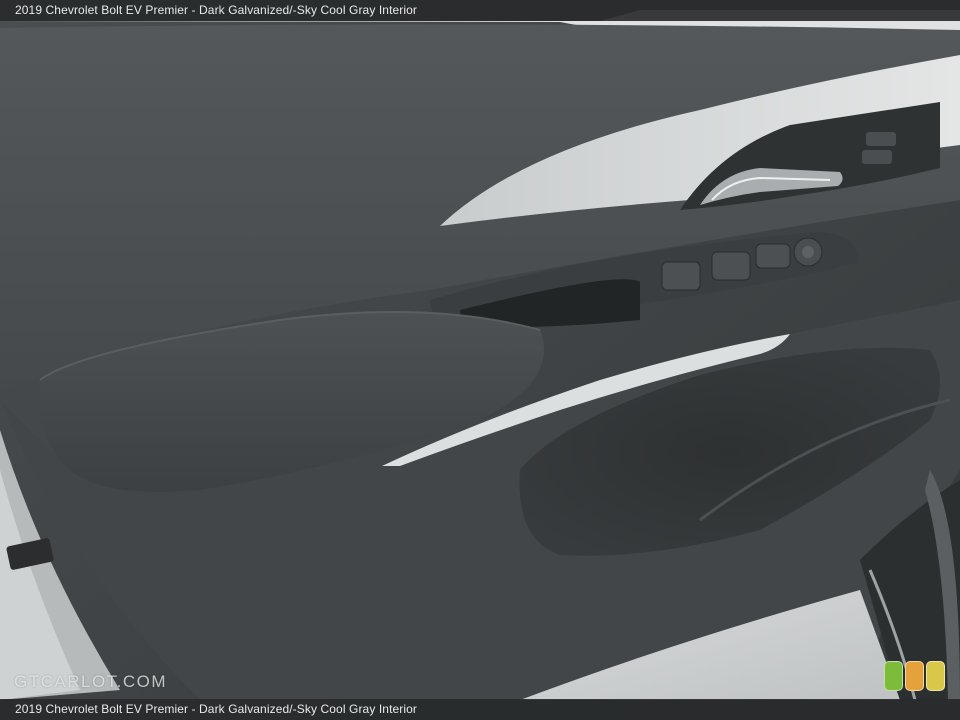 Image resolution: width=960 pixels, height=720 pixels. I want to click on site-logo-icon, so click(915, 675).